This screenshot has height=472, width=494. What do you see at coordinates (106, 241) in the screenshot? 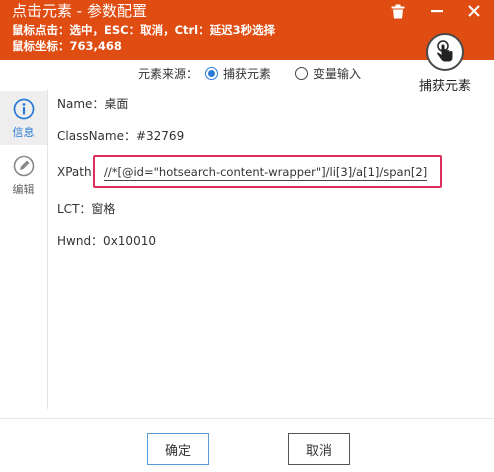
I see `detail-hwnd: Hwnd：0x10010` at bounding box center [106, 241].